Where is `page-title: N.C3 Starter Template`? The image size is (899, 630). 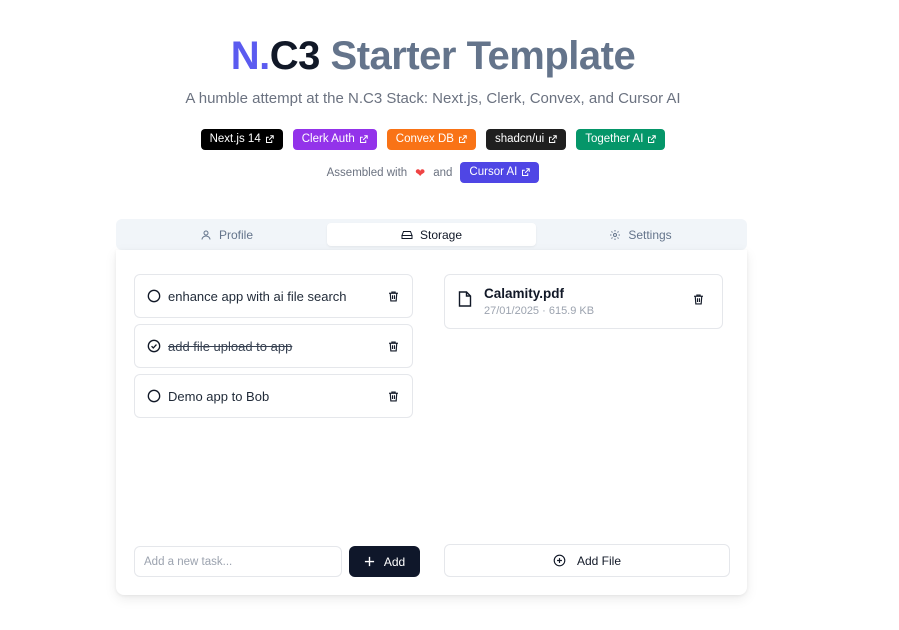
page-title: N.C3 Starter Template is located at coordinates (433, 56).